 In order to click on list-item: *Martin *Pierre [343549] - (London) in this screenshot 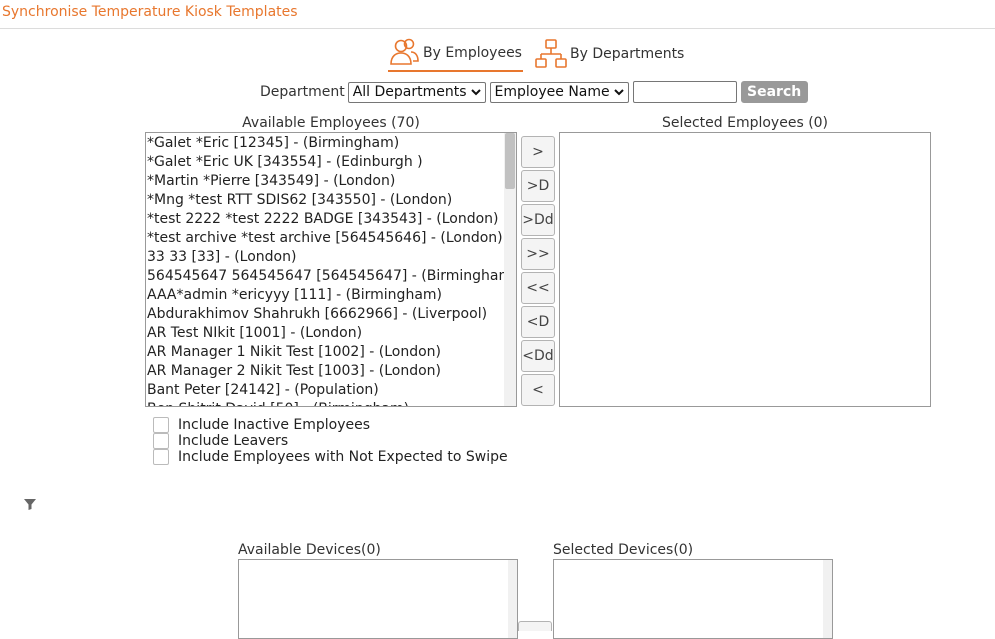, I will do `click(325, 181)`.